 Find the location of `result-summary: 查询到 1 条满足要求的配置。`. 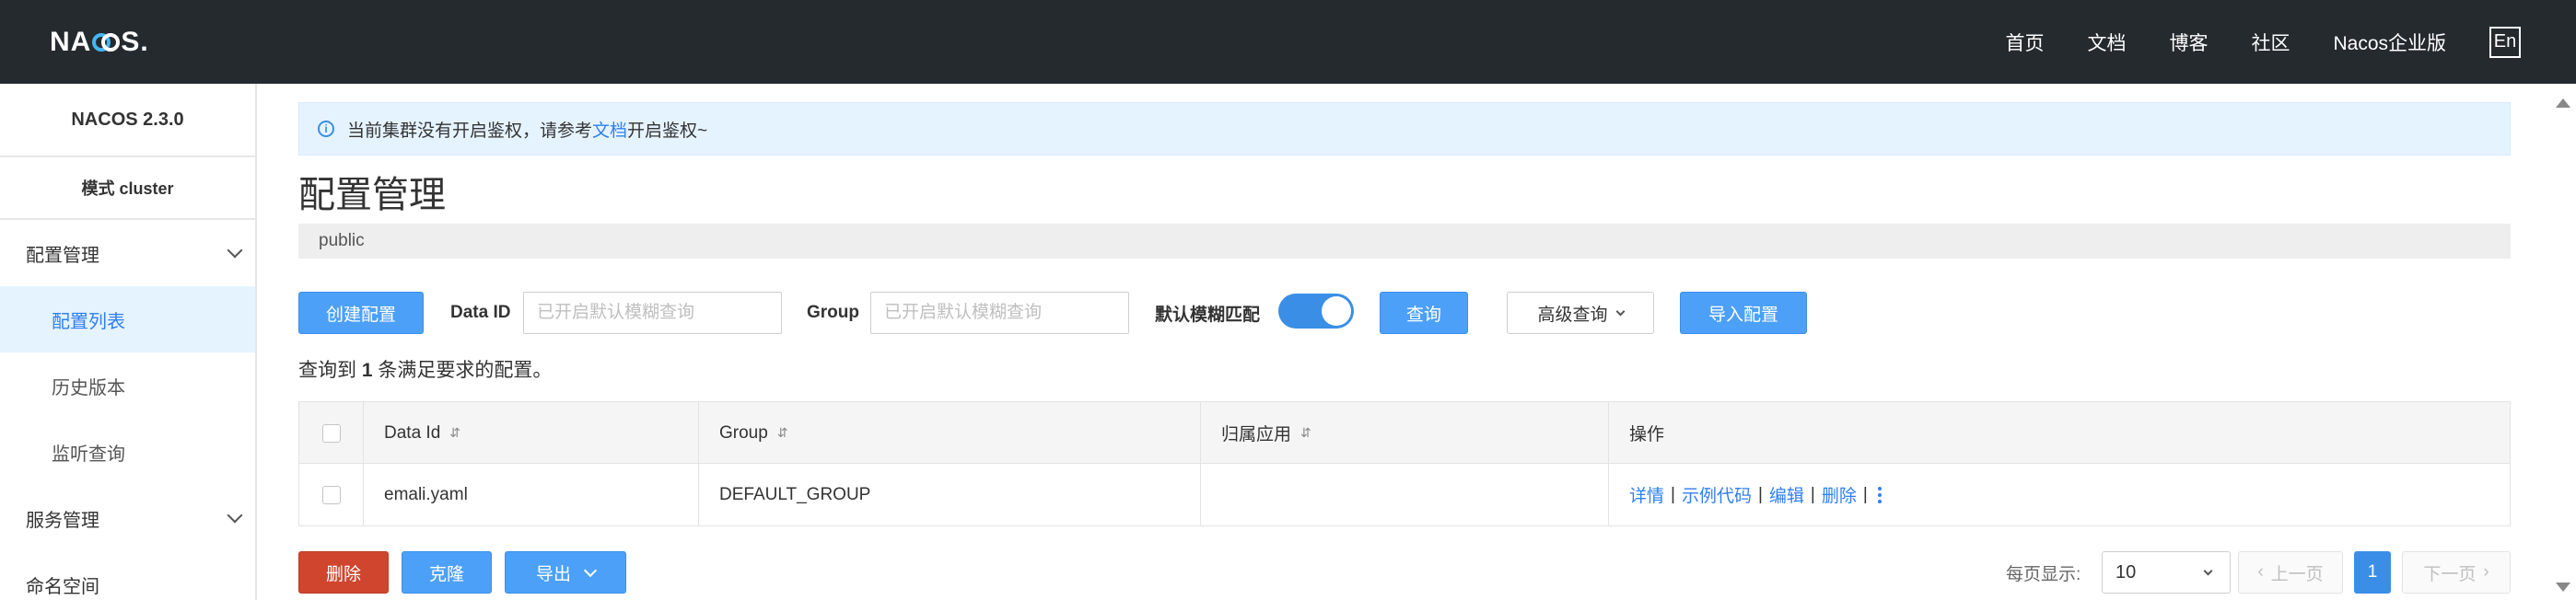

result-summary: 查询到 1 条满足要求的配置。 is located at coordinates (425, 369).